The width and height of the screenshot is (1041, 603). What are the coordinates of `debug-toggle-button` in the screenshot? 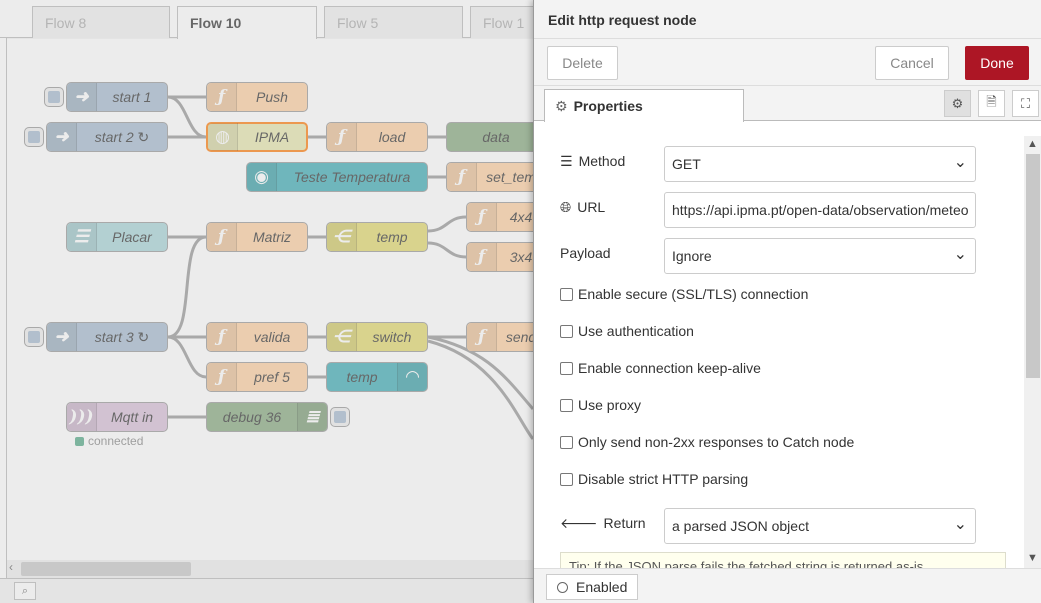 It's located at (340, 417).